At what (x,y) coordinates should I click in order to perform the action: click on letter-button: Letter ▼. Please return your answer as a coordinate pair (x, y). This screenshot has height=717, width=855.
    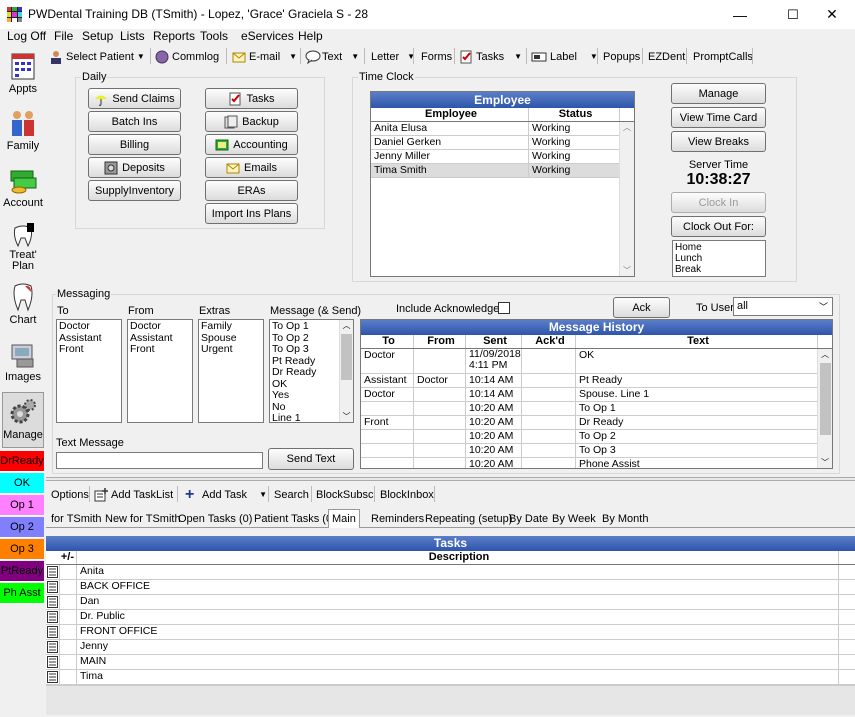
    Looking at the image, I should click on (393, 56).